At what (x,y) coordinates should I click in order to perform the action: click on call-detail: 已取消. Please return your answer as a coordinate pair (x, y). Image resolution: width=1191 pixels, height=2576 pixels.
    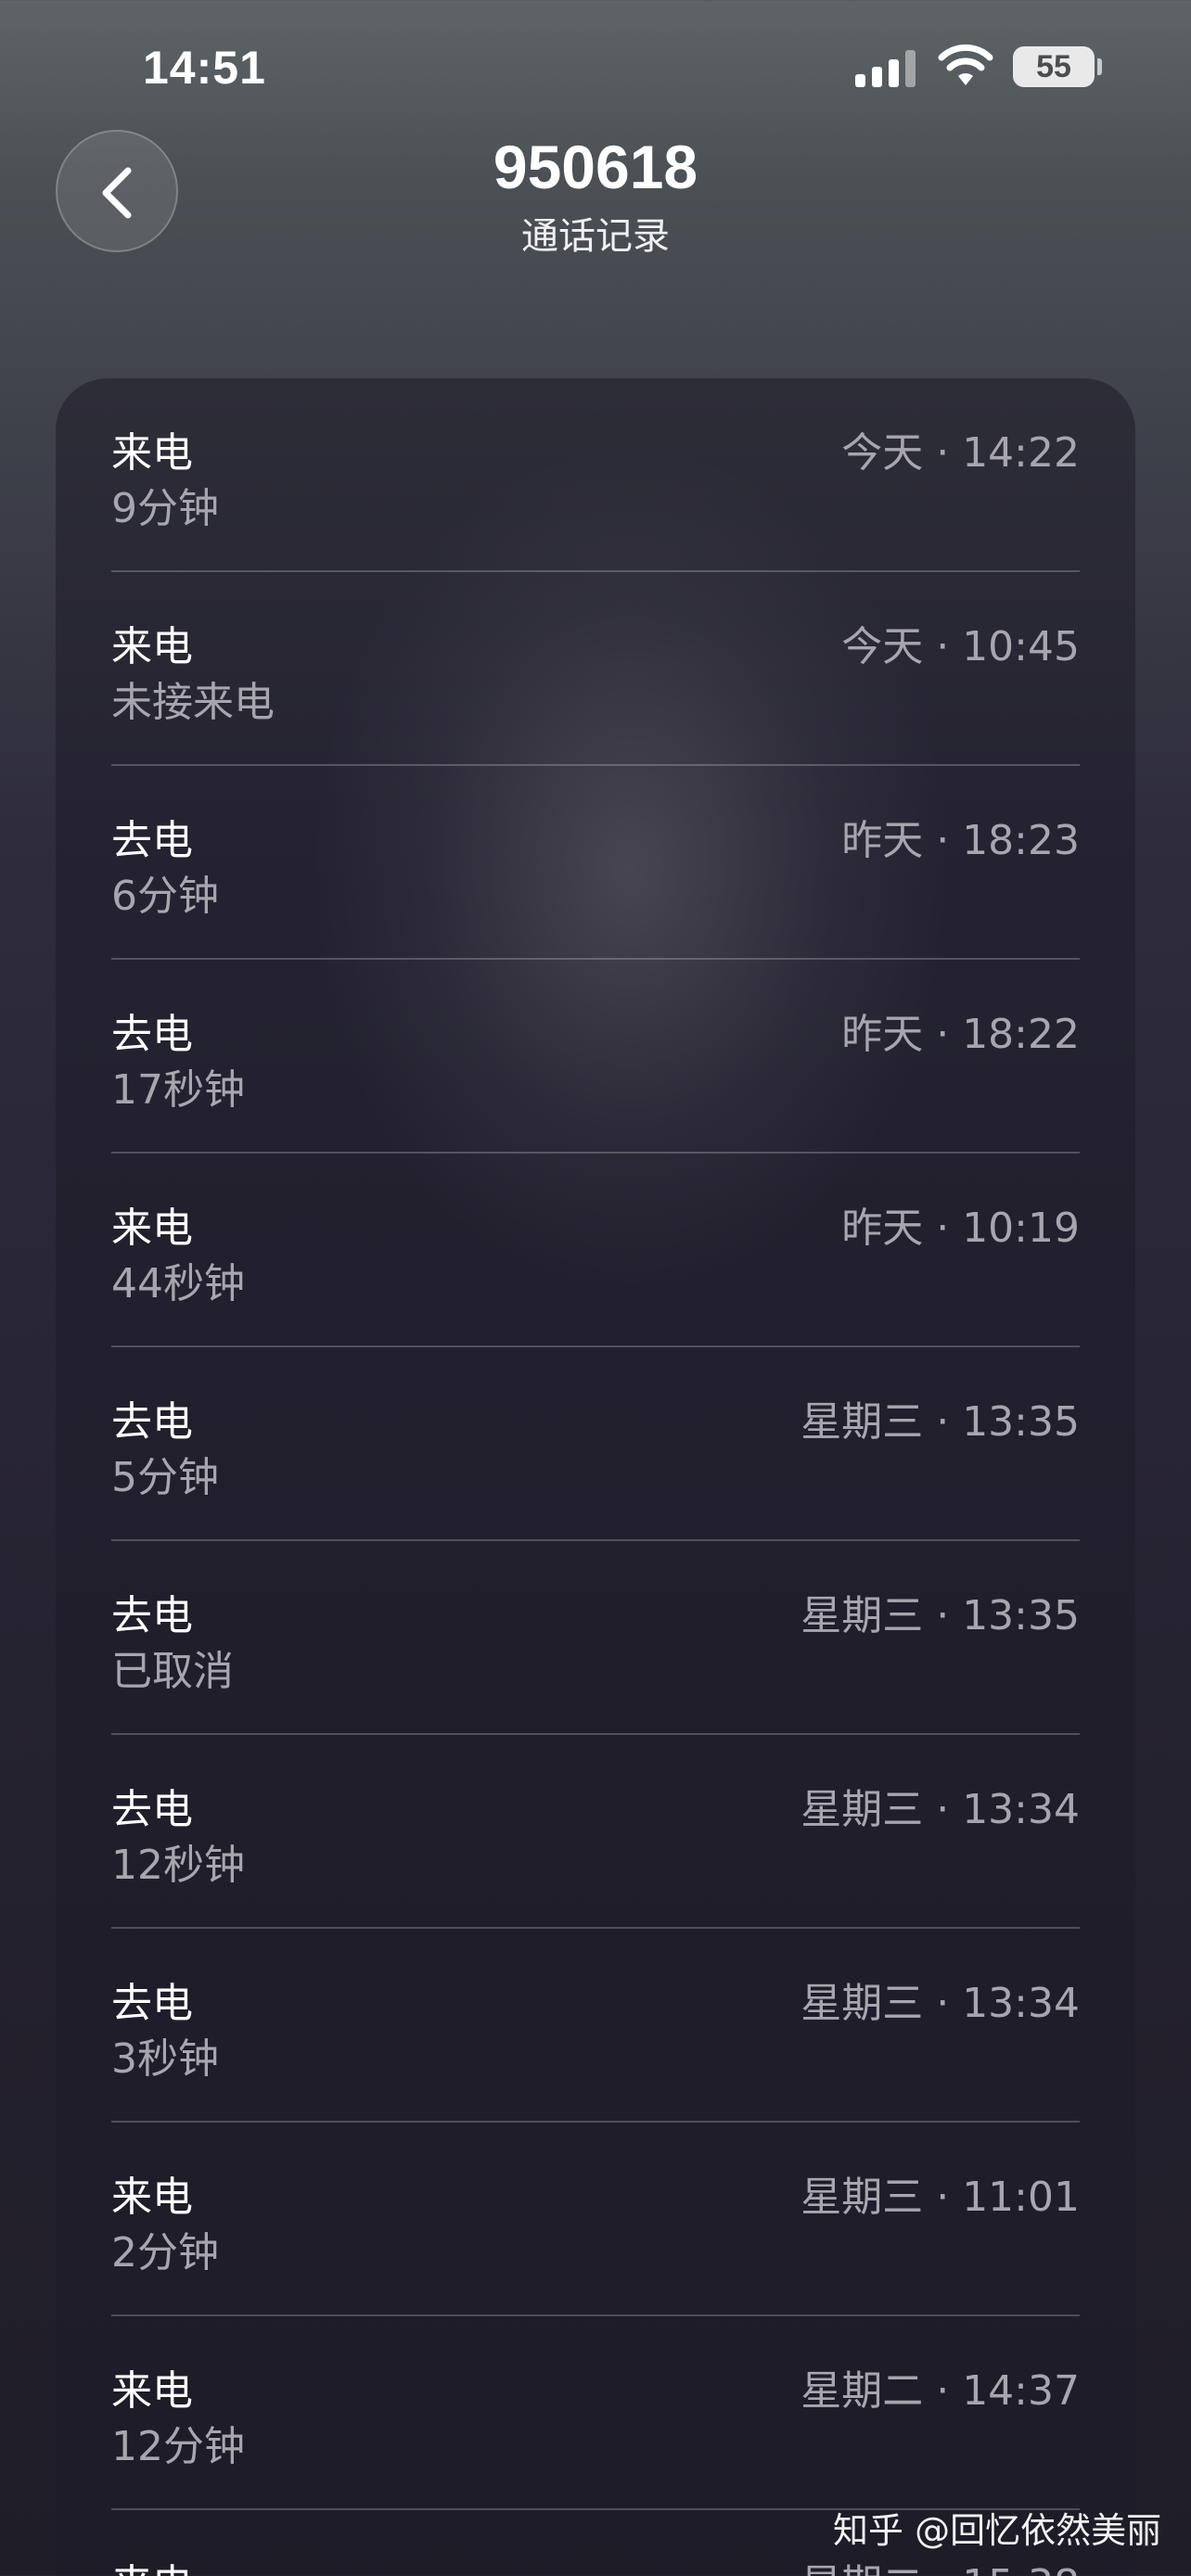
    Looking at the image, I should click on (172, 1672).